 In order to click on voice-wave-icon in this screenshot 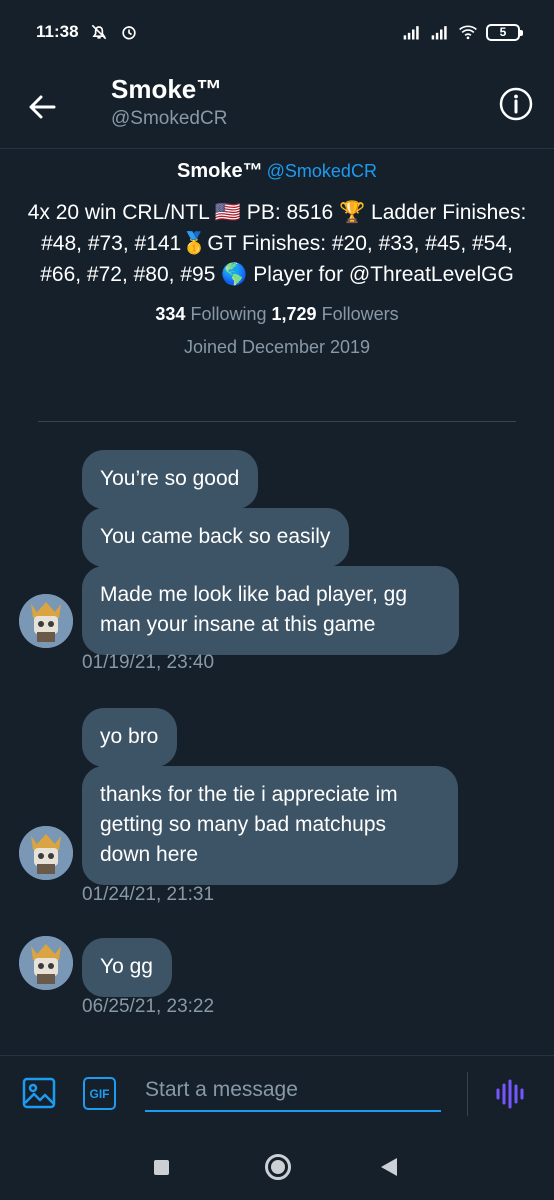, I will do `click(510, 1094)`.